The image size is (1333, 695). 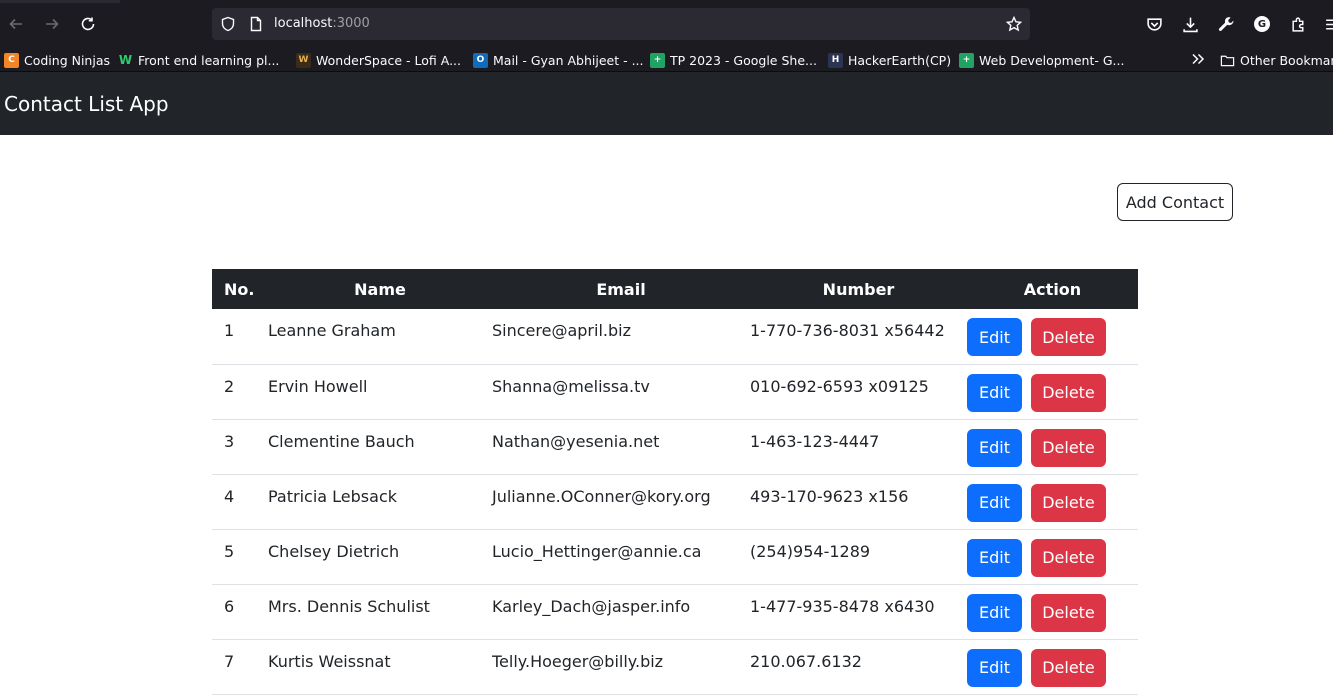 What do you see at coordinates (380, 502) in the screenshot?
I see `cell-name: Patricia Lebsack` at bounding box center [380, 502].